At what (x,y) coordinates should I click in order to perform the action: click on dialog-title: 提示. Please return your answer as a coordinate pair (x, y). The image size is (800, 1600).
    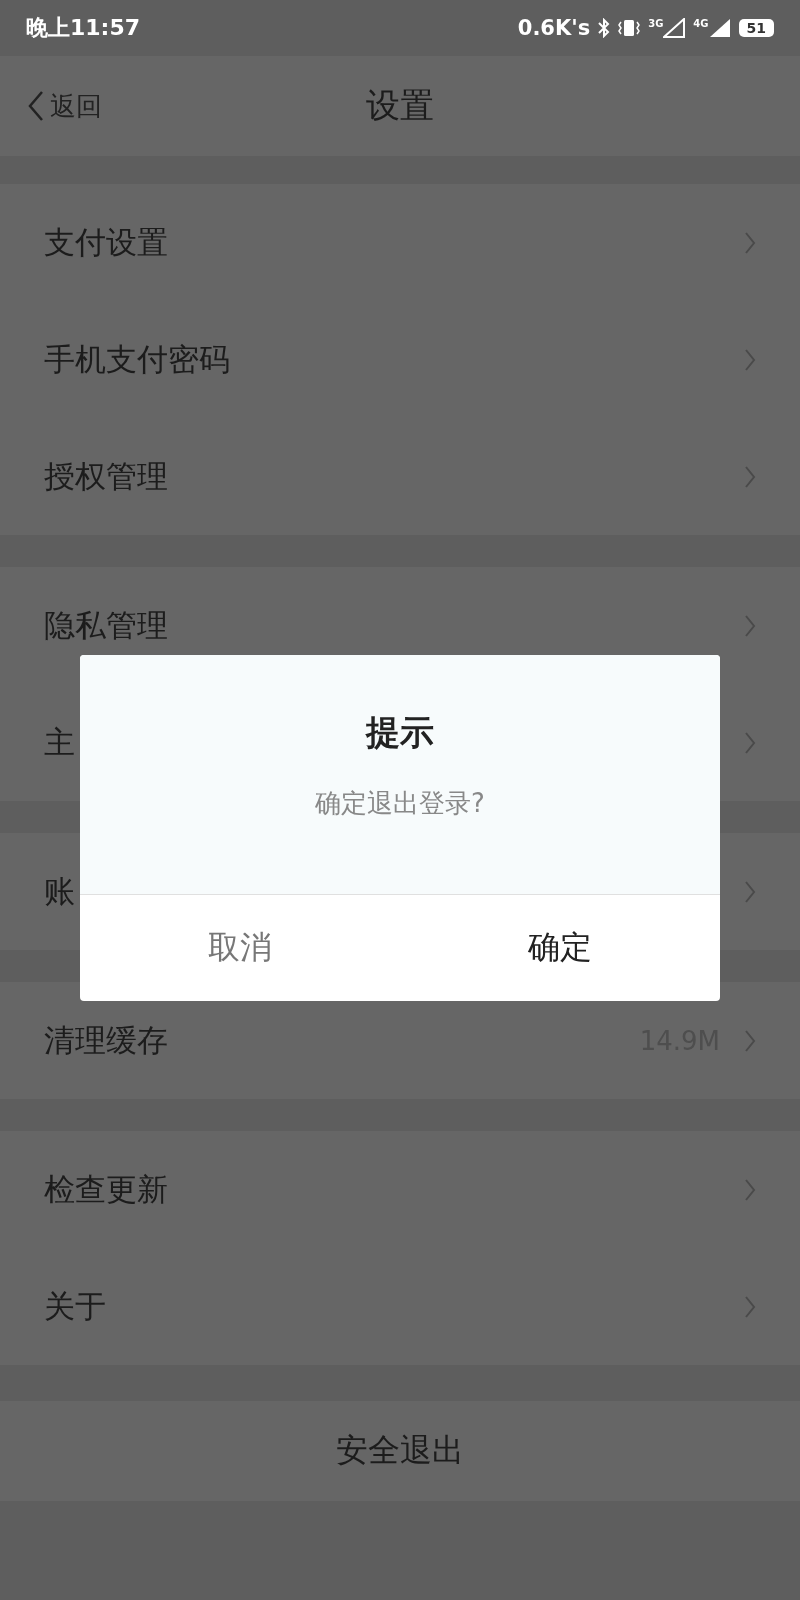
    Looking at the image, I should click on (400, 732).